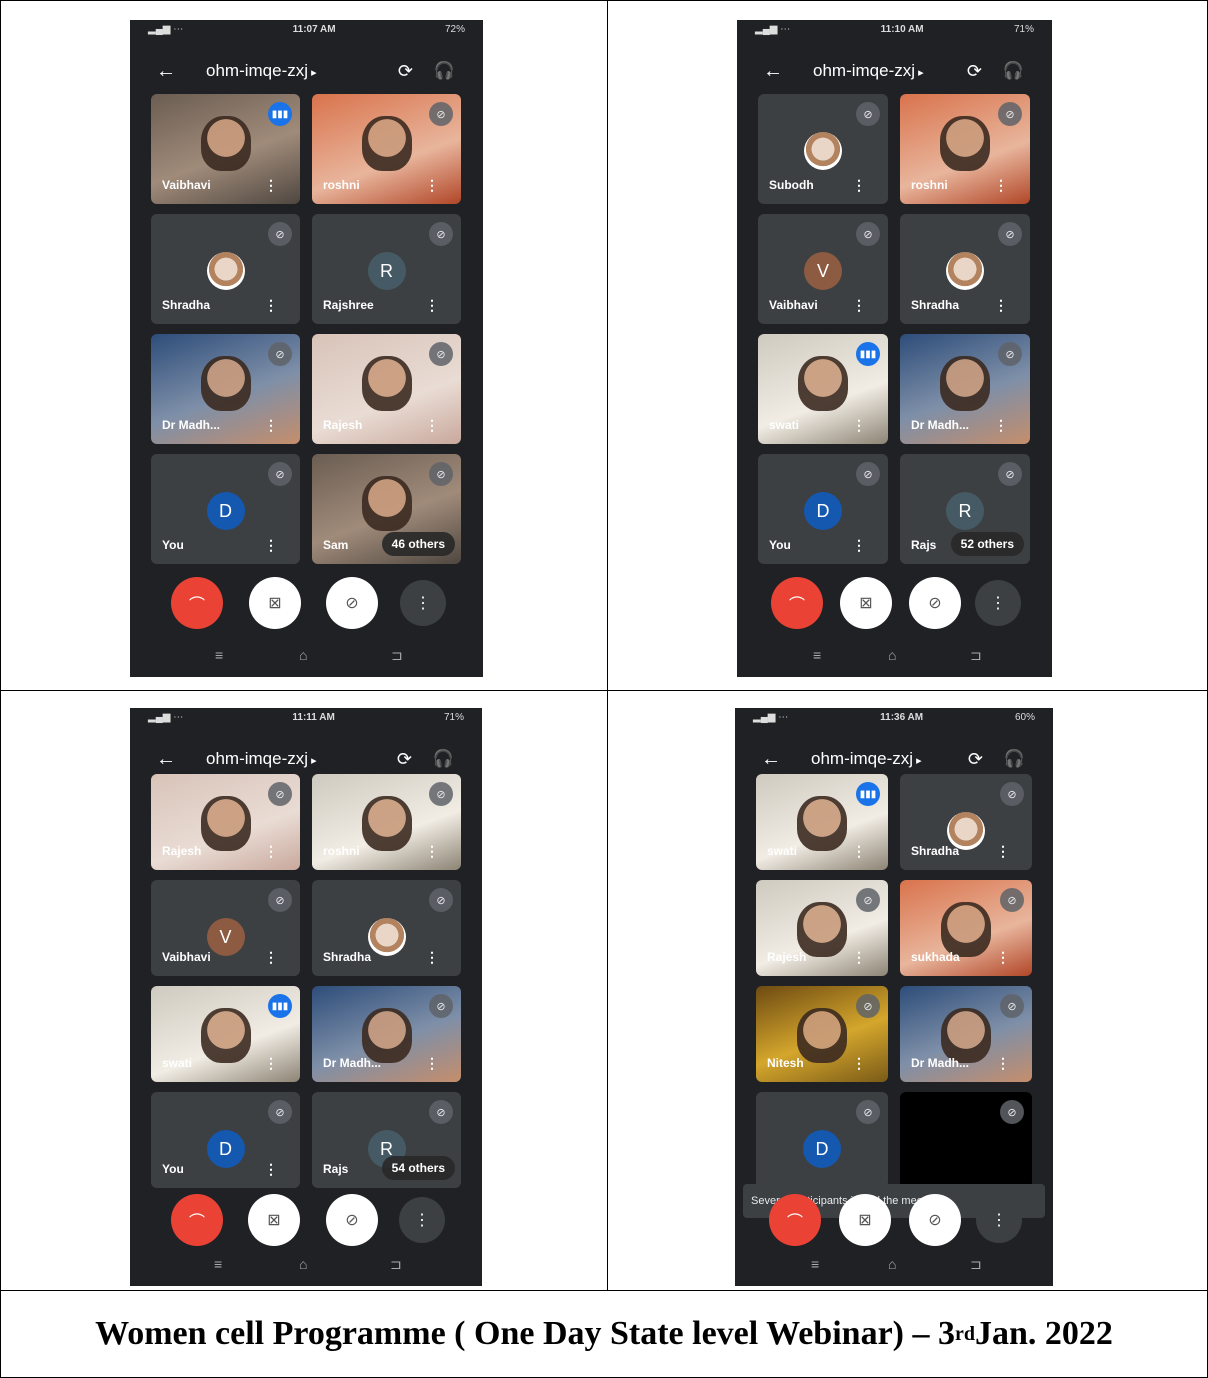  Describe the element at coordinates (966, 928) in the screenshot. I see `participant-tile: ⊘ sukhada ⋮` at that location.